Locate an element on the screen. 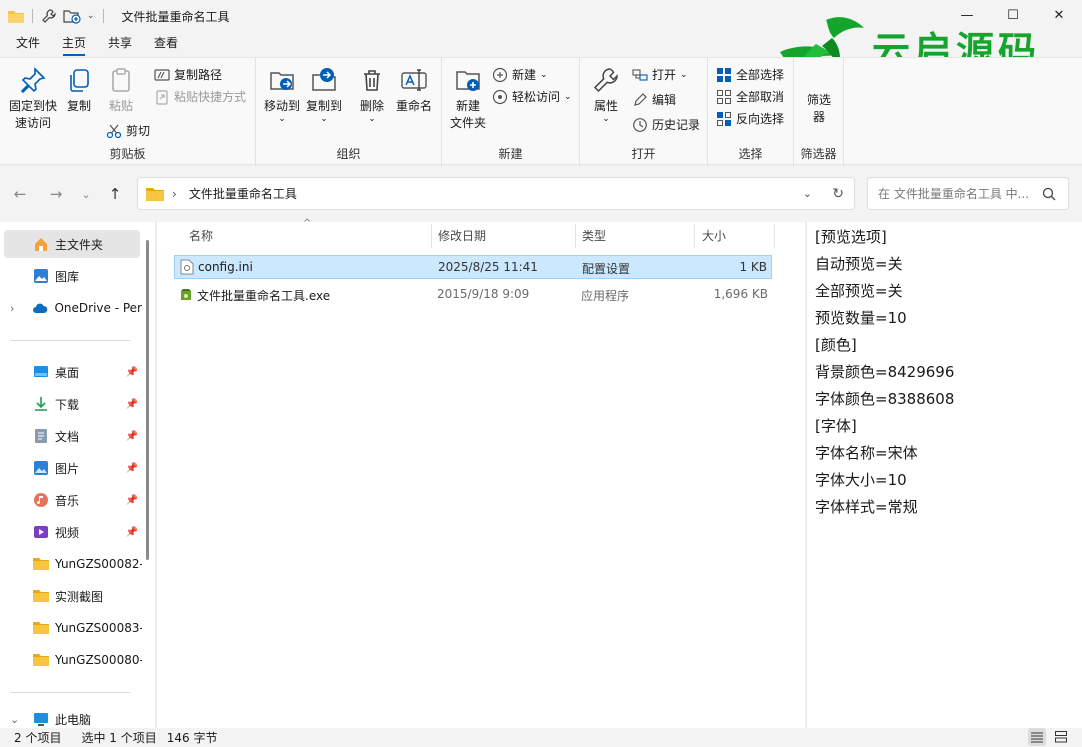  open-button: 打开 ⌄ is located at coordinates (660, 74).